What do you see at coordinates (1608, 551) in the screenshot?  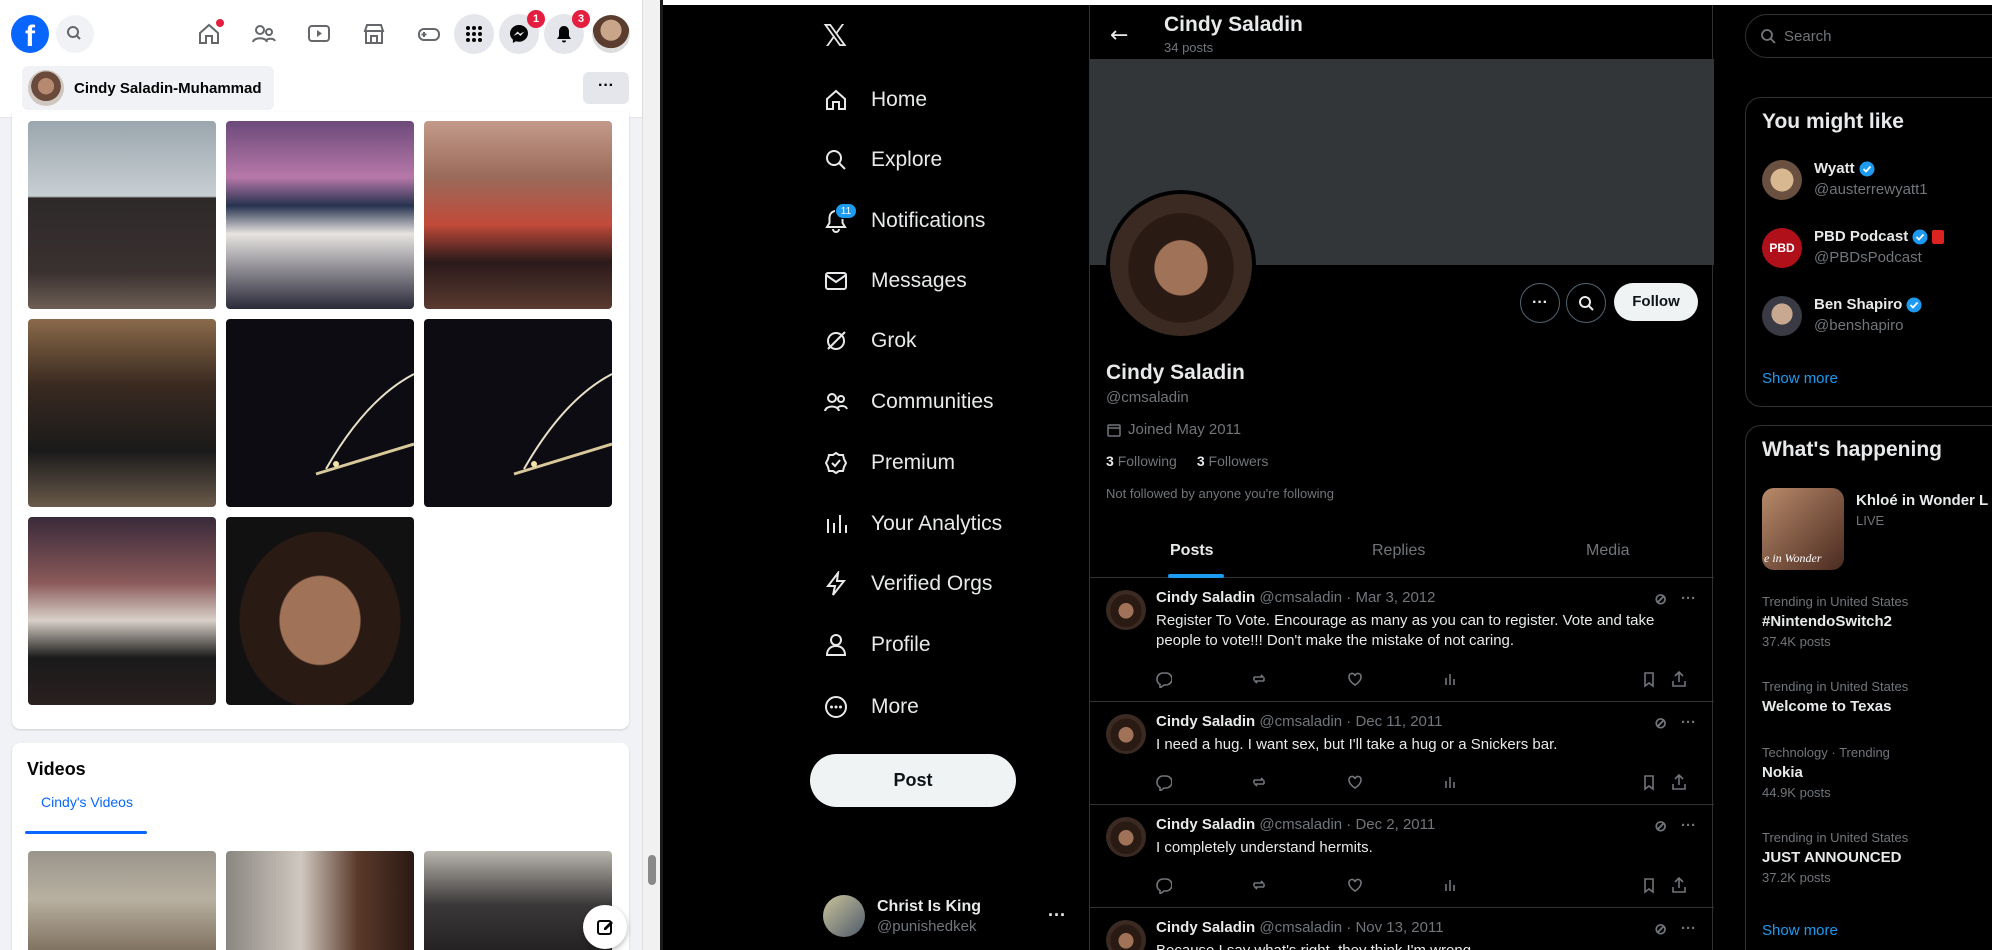 I see `tab-media: Media` at bounding box center [1608, 551].